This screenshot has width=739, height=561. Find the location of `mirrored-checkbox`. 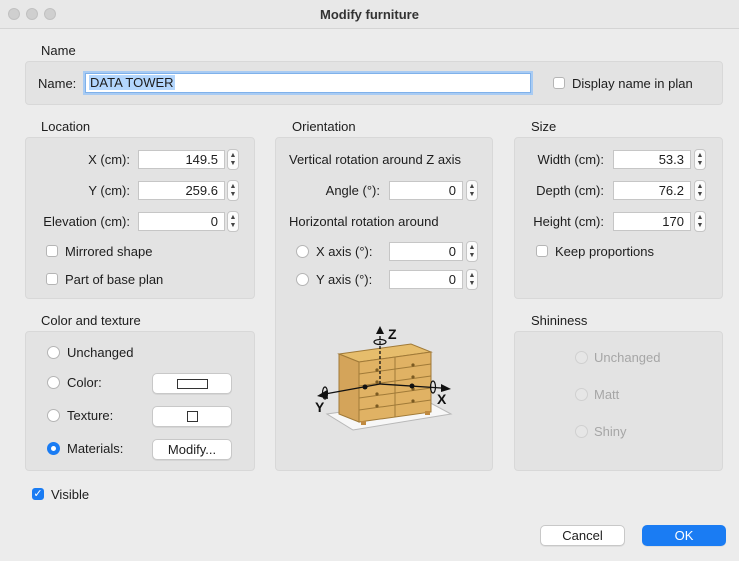

mirrored-checkbox is located at coordinates (52, 251).